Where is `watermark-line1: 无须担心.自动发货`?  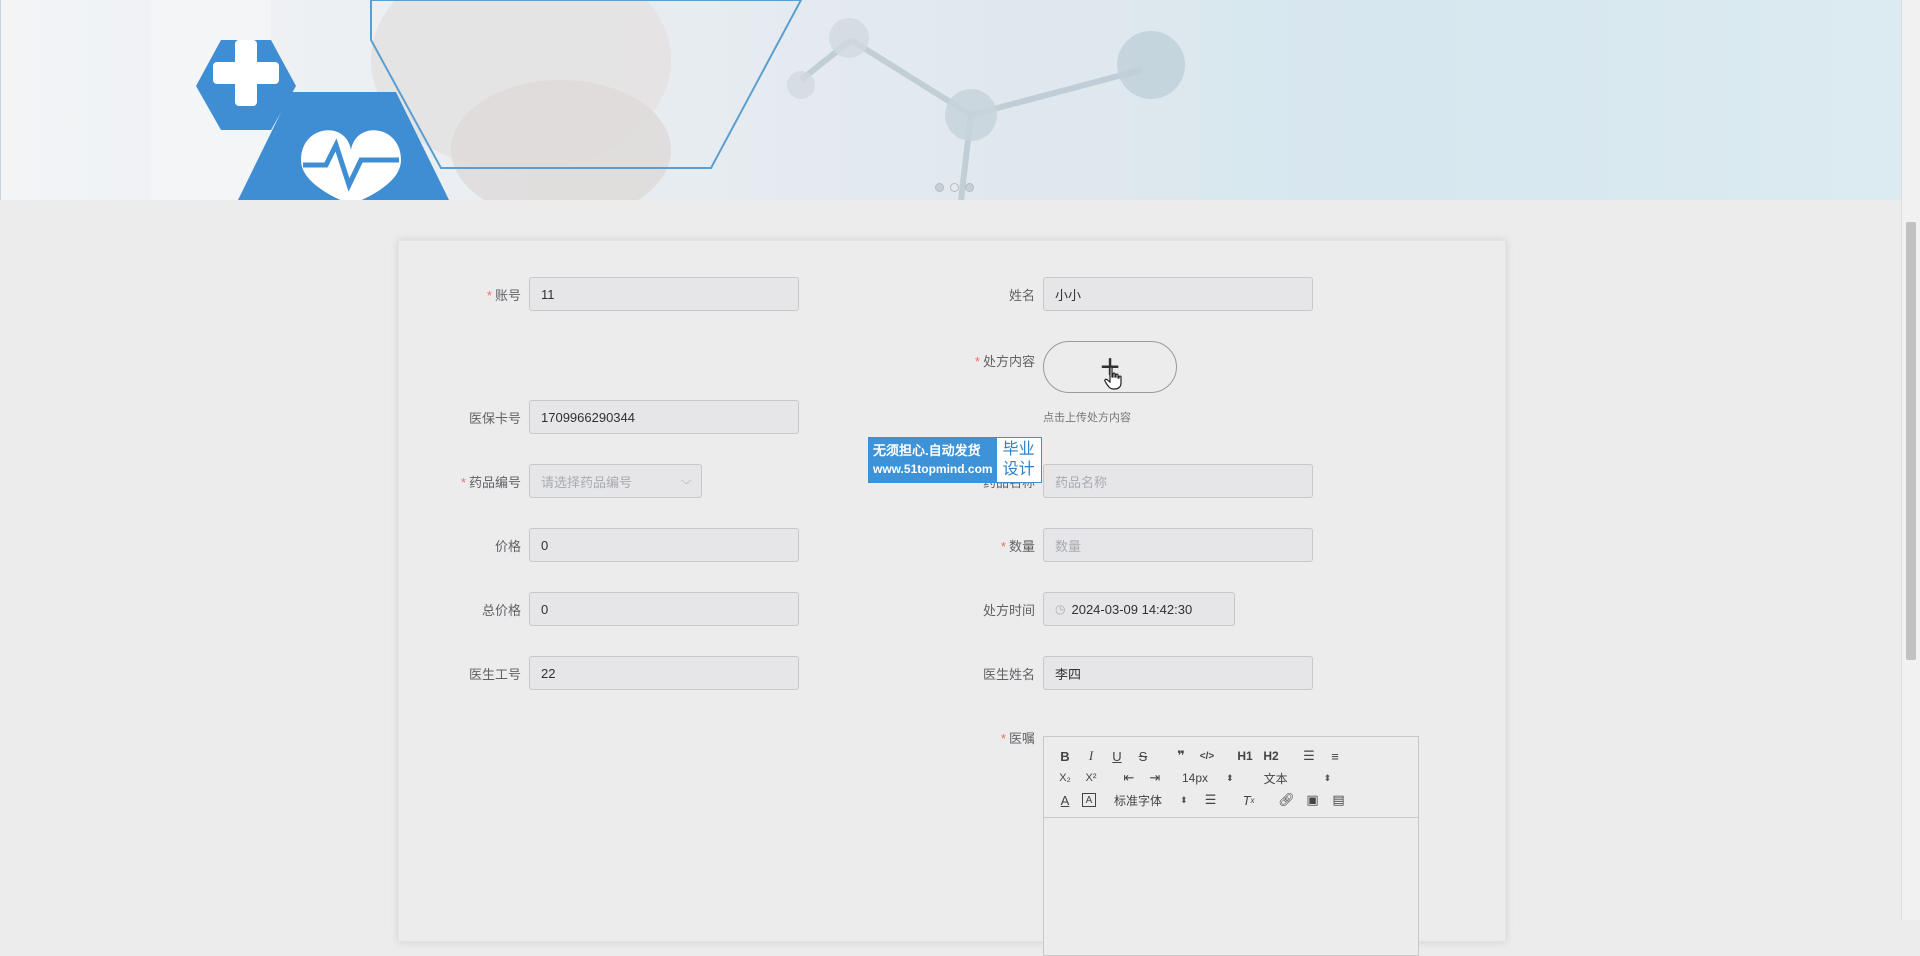
watermark-line1: 无须担心.自动发货 is located at coordinates (927, 450).